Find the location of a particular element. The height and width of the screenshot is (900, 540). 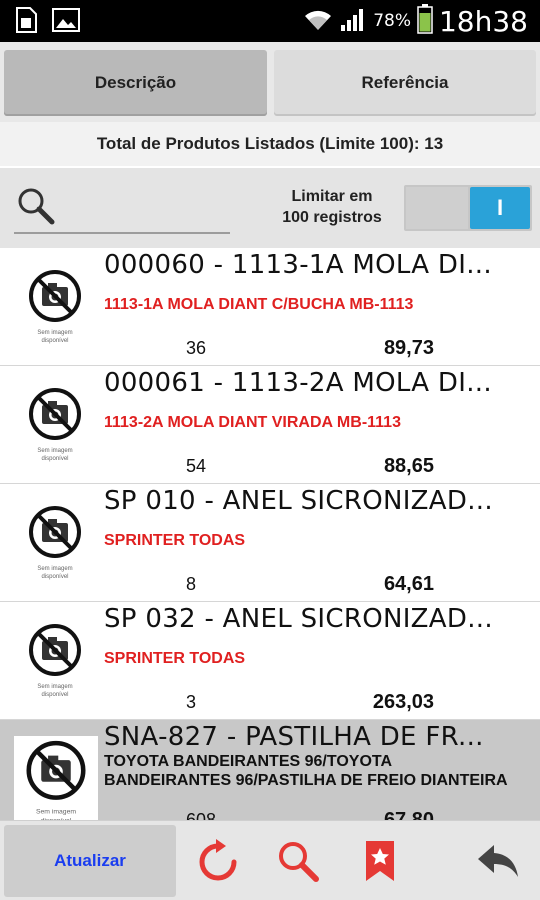

product-quantity: 36 is located at coordinates (196, 348).